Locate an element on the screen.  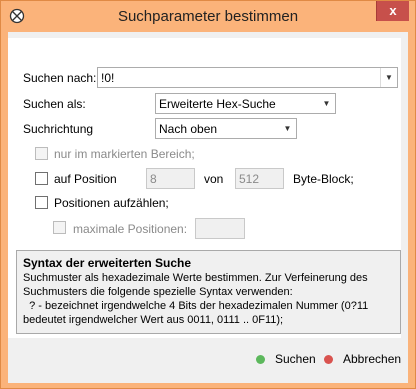
block-size-input: 512 is located at coordinates (259, 178).